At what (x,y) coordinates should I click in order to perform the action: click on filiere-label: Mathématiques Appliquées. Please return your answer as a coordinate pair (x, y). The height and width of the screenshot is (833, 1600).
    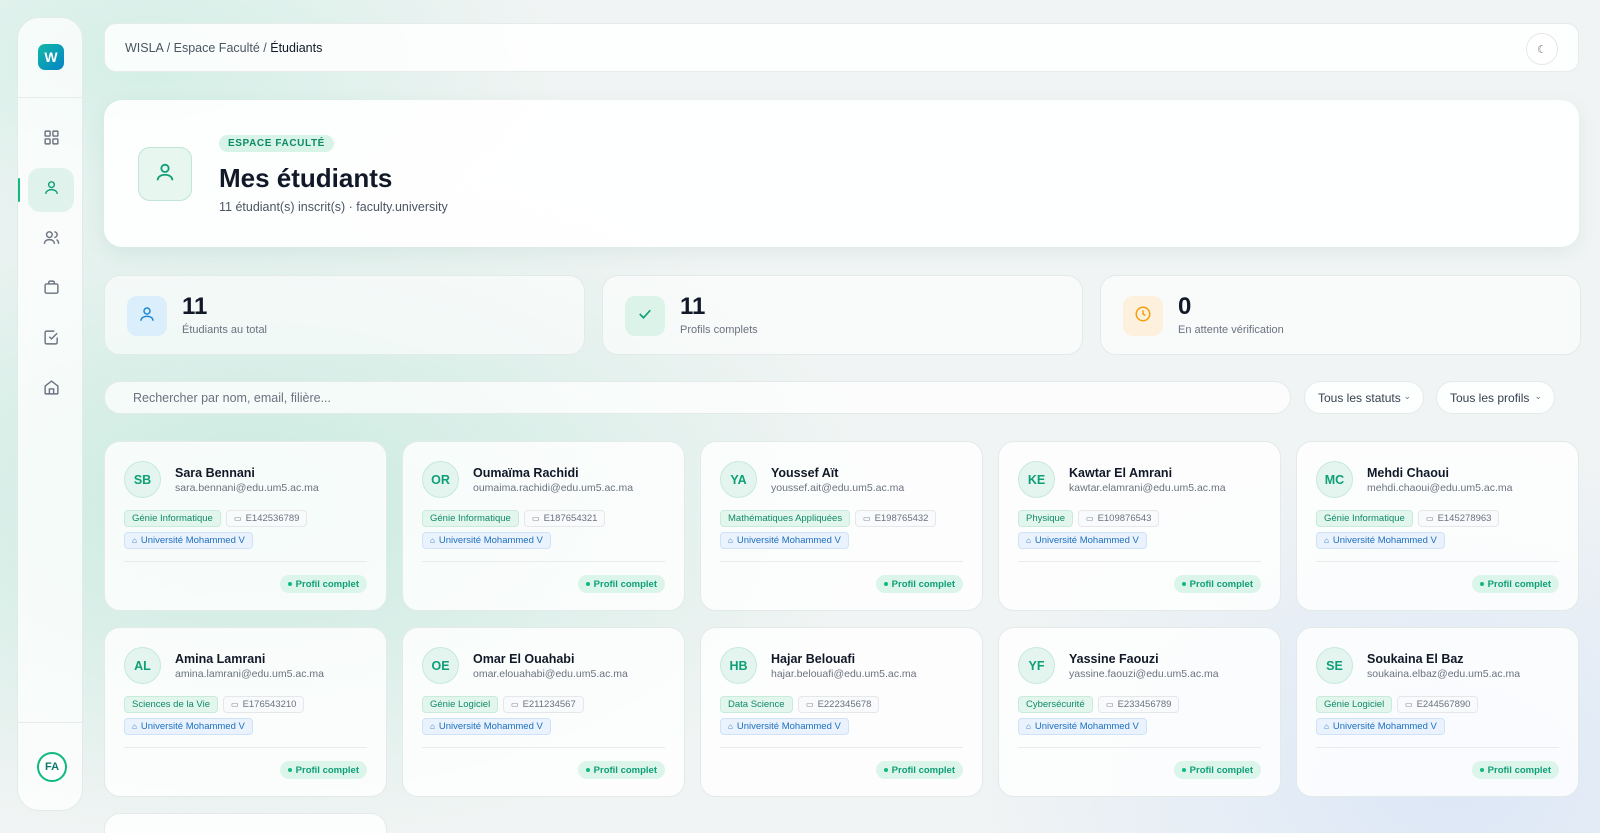
    Looking at the image, I should click on (785, 518).